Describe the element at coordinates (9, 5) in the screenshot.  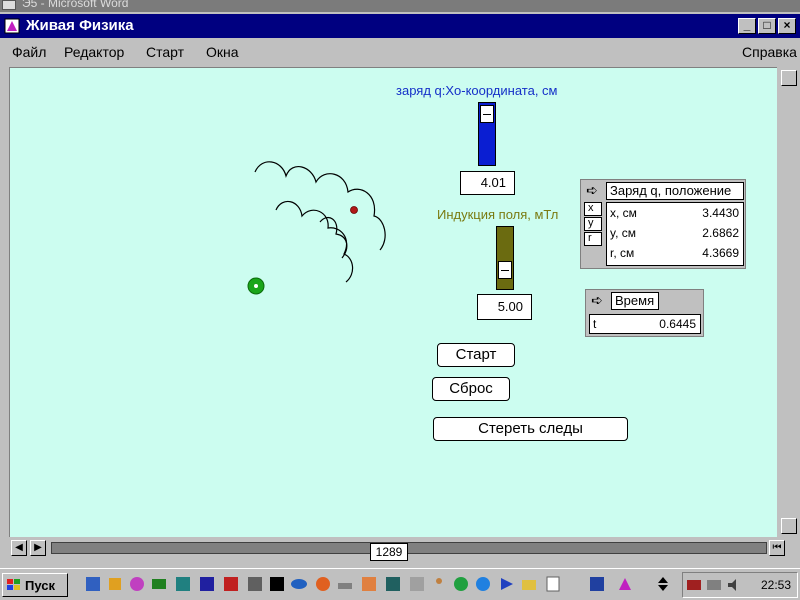
I see `word-app-icon` at that location.